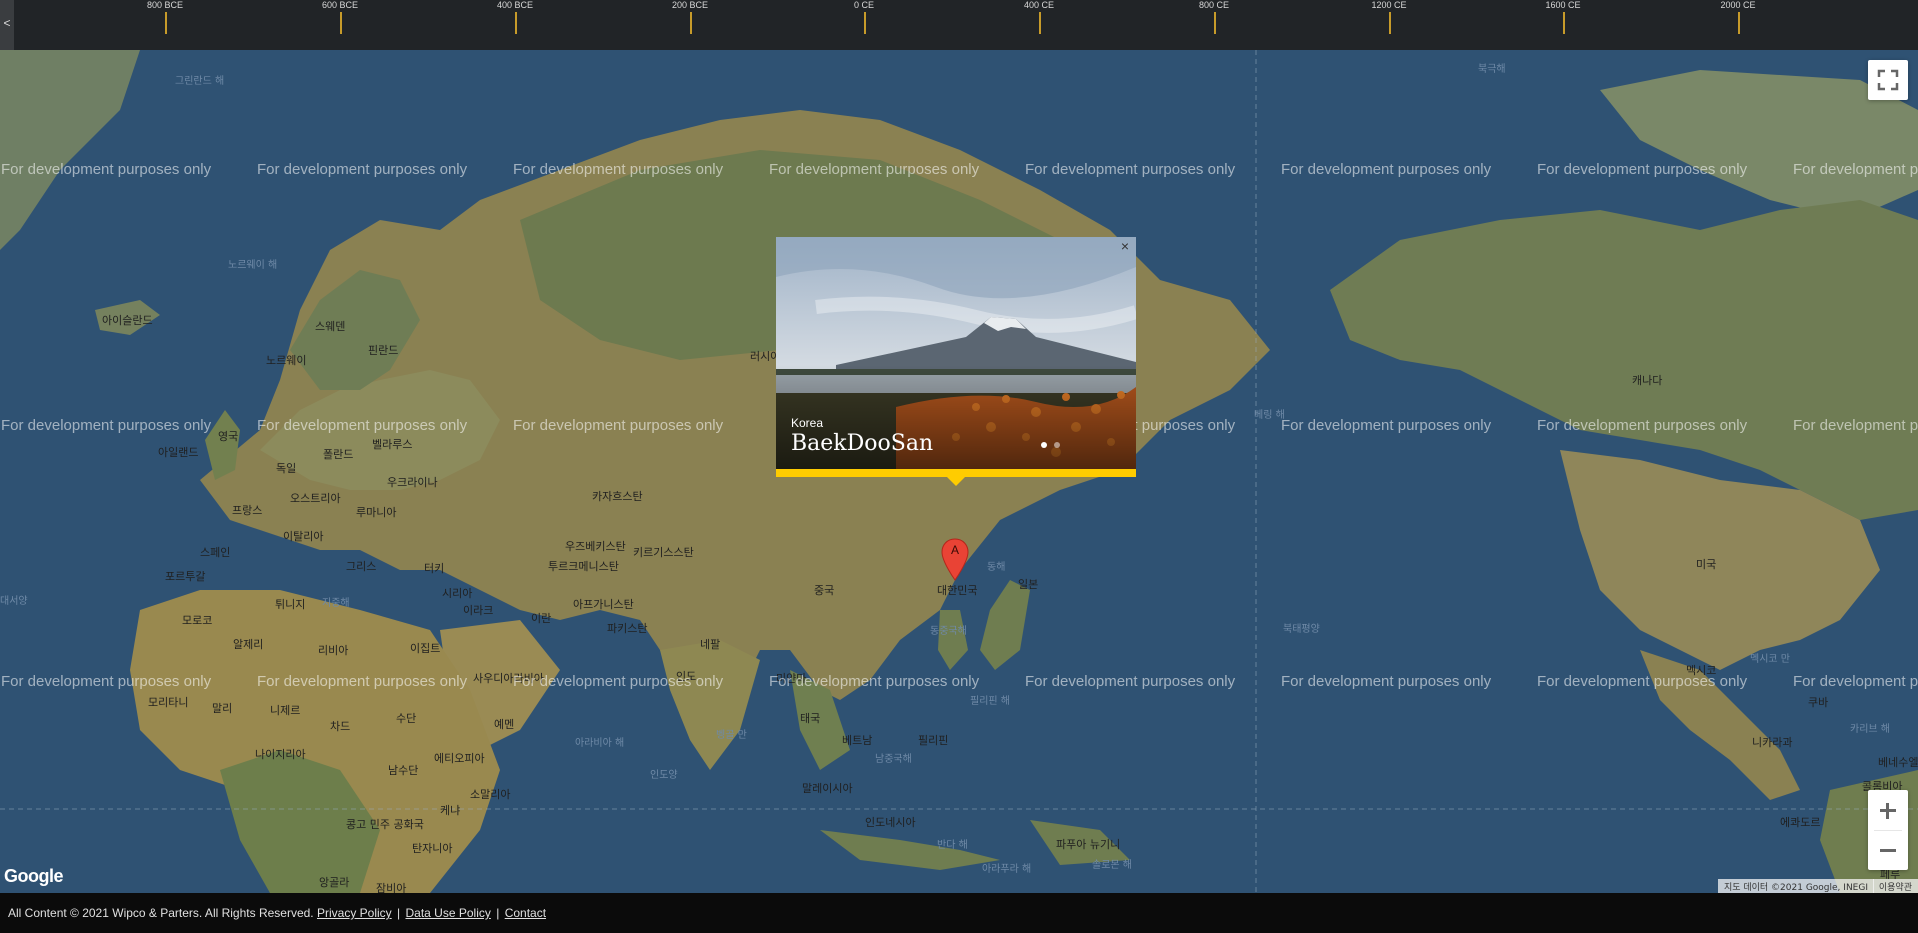  What do you see at coordinates (1057, 445) in the screenshot?
I see `slide-indicator` at bounding box center [1057, 445].